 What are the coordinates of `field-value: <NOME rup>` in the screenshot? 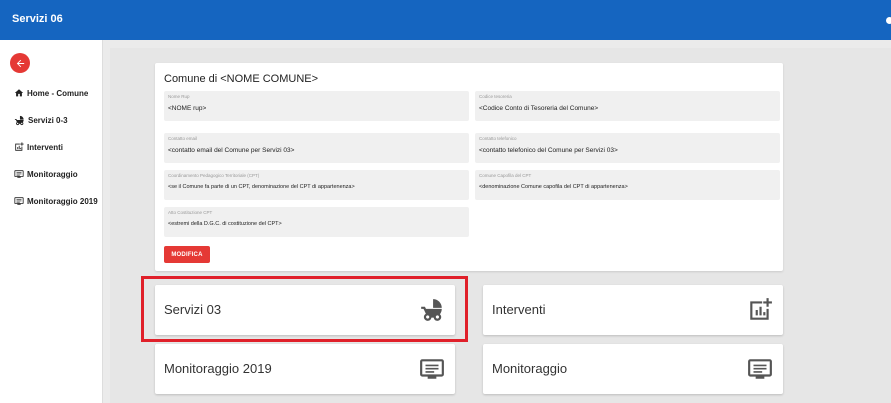 It's located at (187, 108).